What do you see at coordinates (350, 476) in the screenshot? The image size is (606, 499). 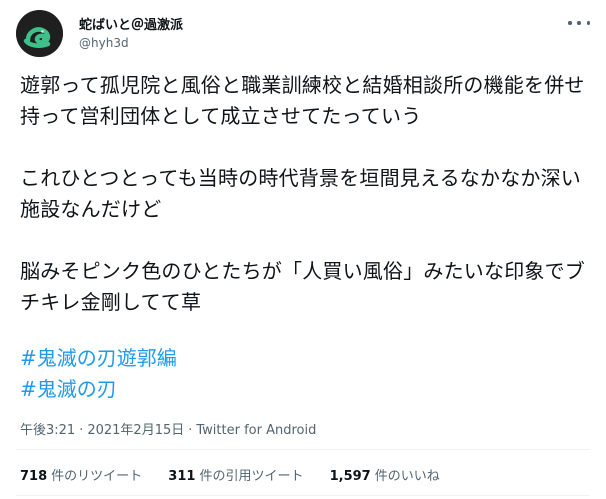 I see `likes-count: 1,597` at bounding box center [350, 476].